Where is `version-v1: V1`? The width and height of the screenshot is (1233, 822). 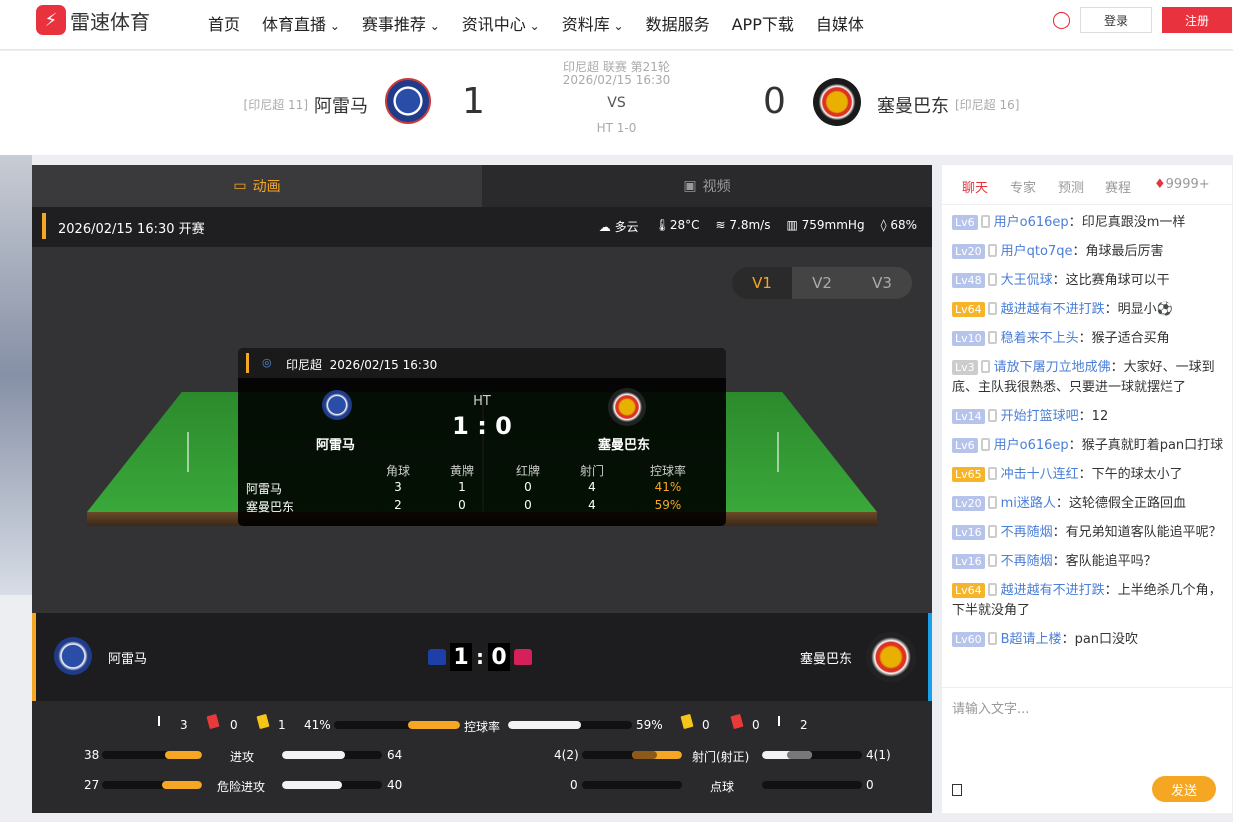
version-v1: V1 is located at coordinates (762, 283).